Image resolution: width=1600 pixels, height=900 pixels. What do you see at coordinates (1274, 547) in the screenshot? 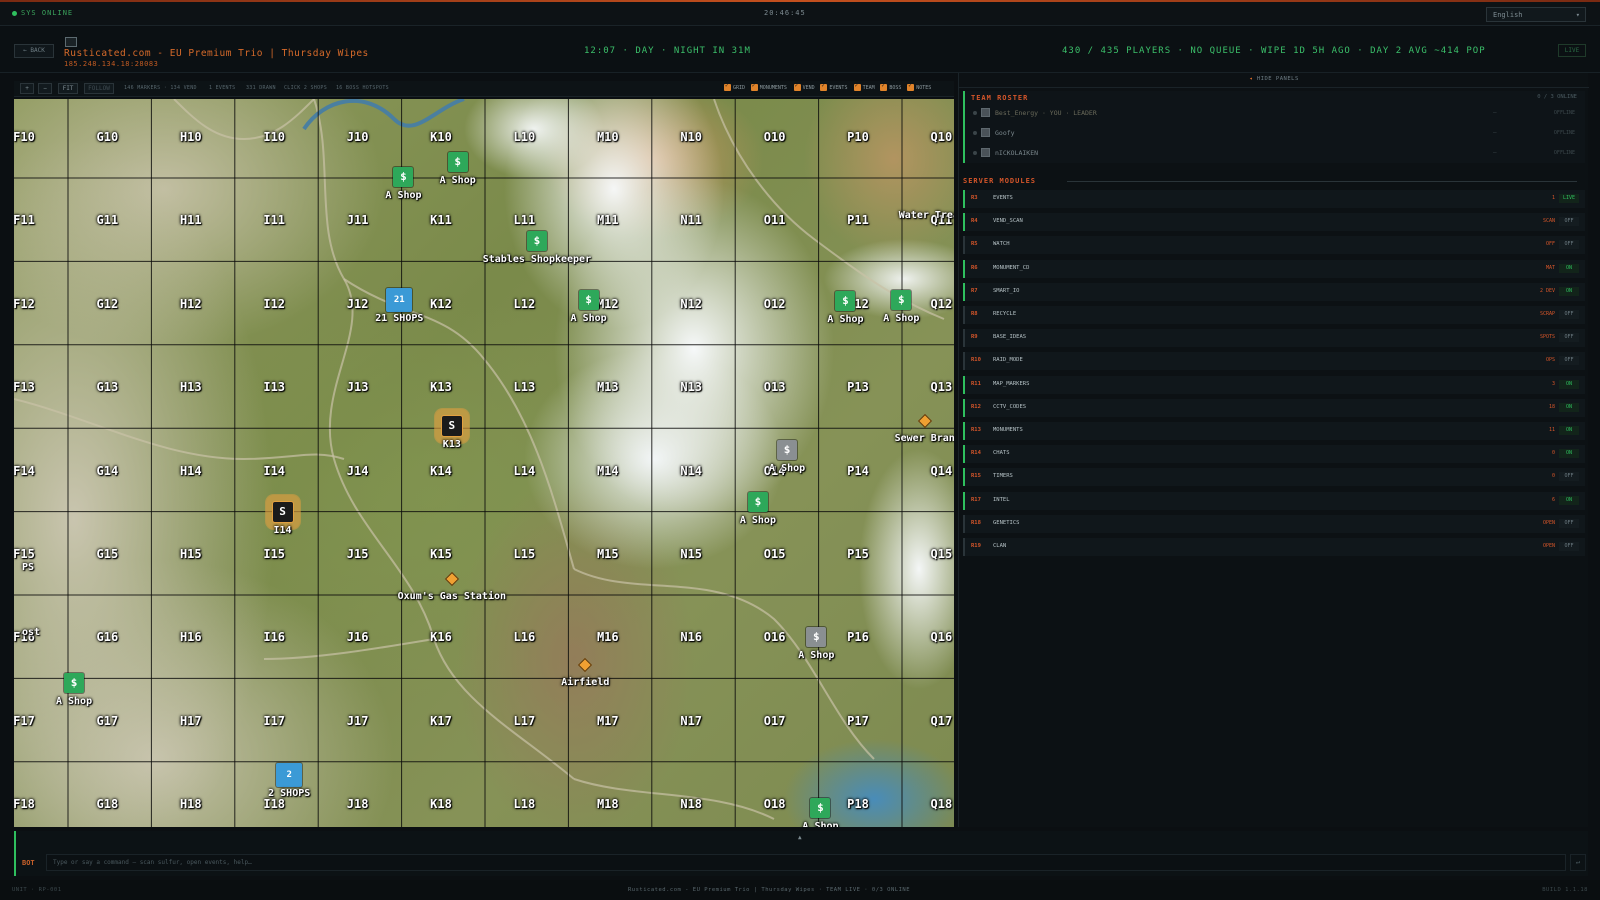
I see `module-row: R19 CLAN OPEN OFF` at bounding box center [1274, 547].